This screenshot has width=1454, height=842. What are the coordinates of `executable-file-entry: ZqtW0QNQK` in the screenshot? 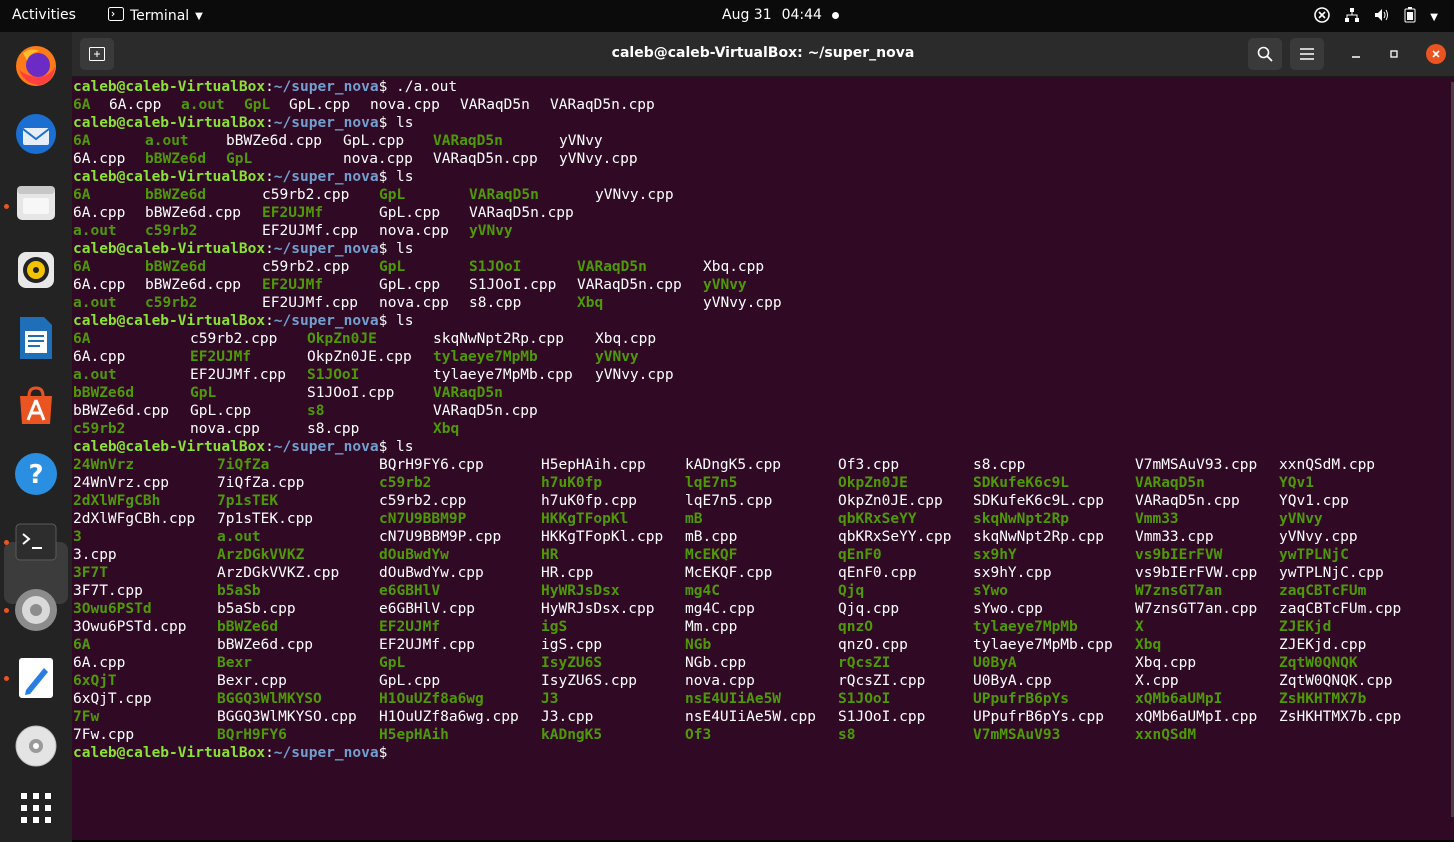 It's located at (1318, 663).